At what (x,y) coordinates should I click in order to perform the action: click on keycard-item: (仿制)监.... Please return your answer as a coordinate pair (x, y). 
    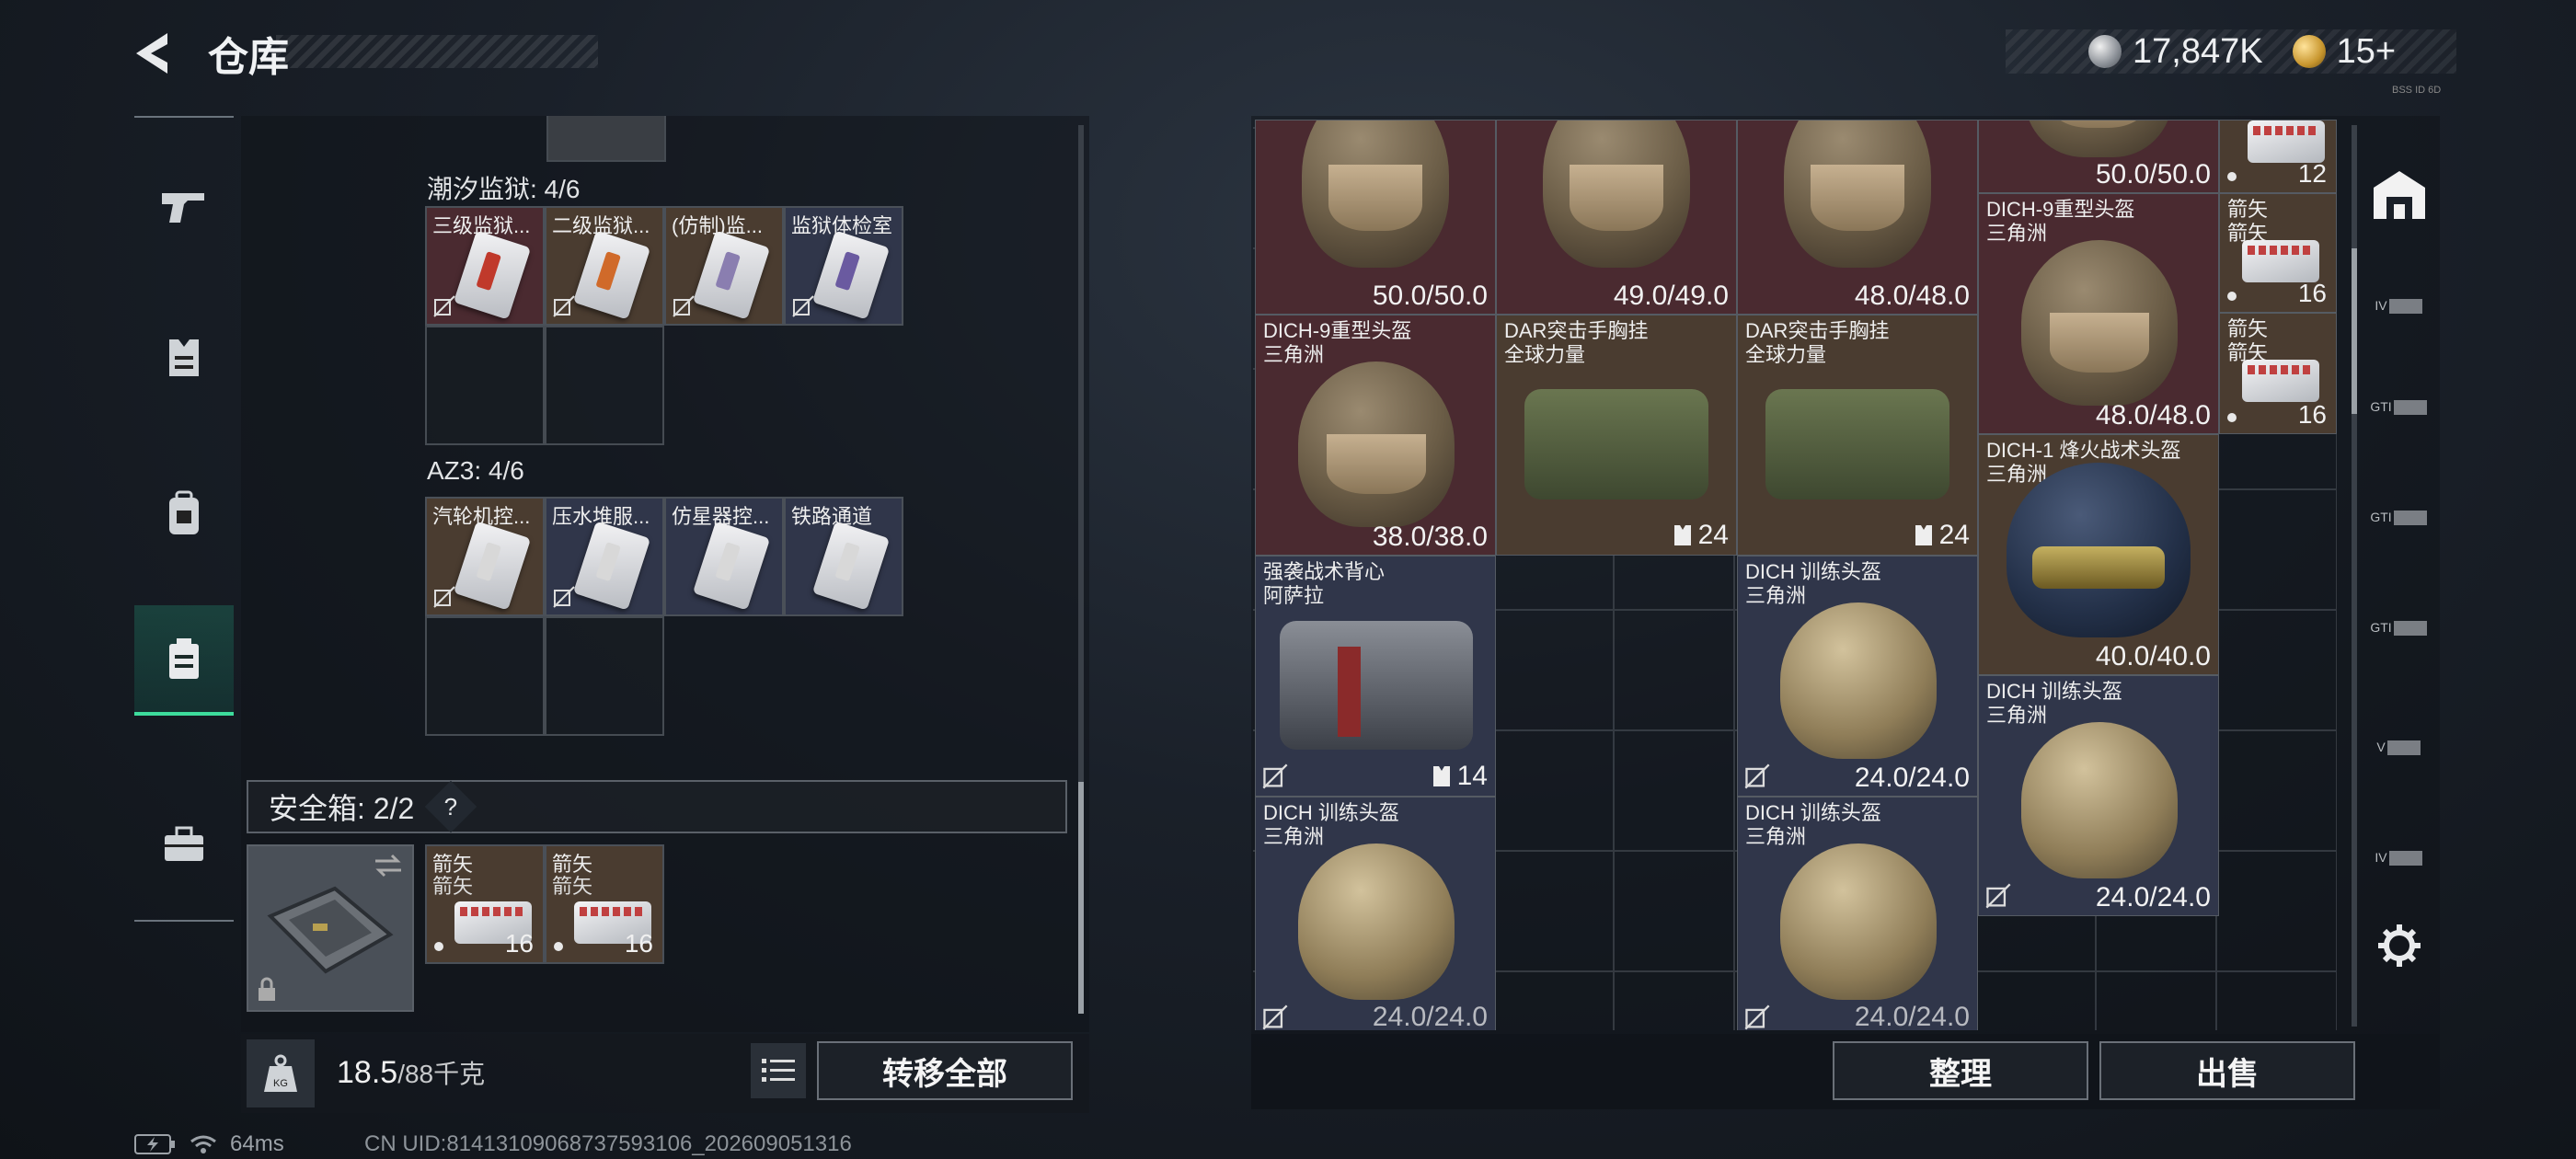
    Looking at the image, I should click on (724, 266).